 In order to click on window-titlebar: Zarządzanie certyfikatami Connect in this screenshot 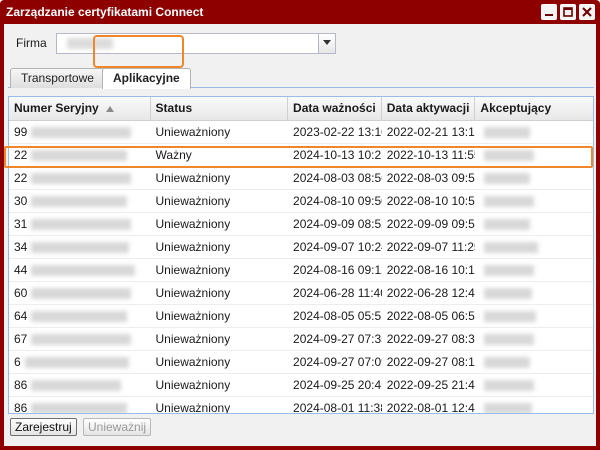, I will do `click(300, 12)`.